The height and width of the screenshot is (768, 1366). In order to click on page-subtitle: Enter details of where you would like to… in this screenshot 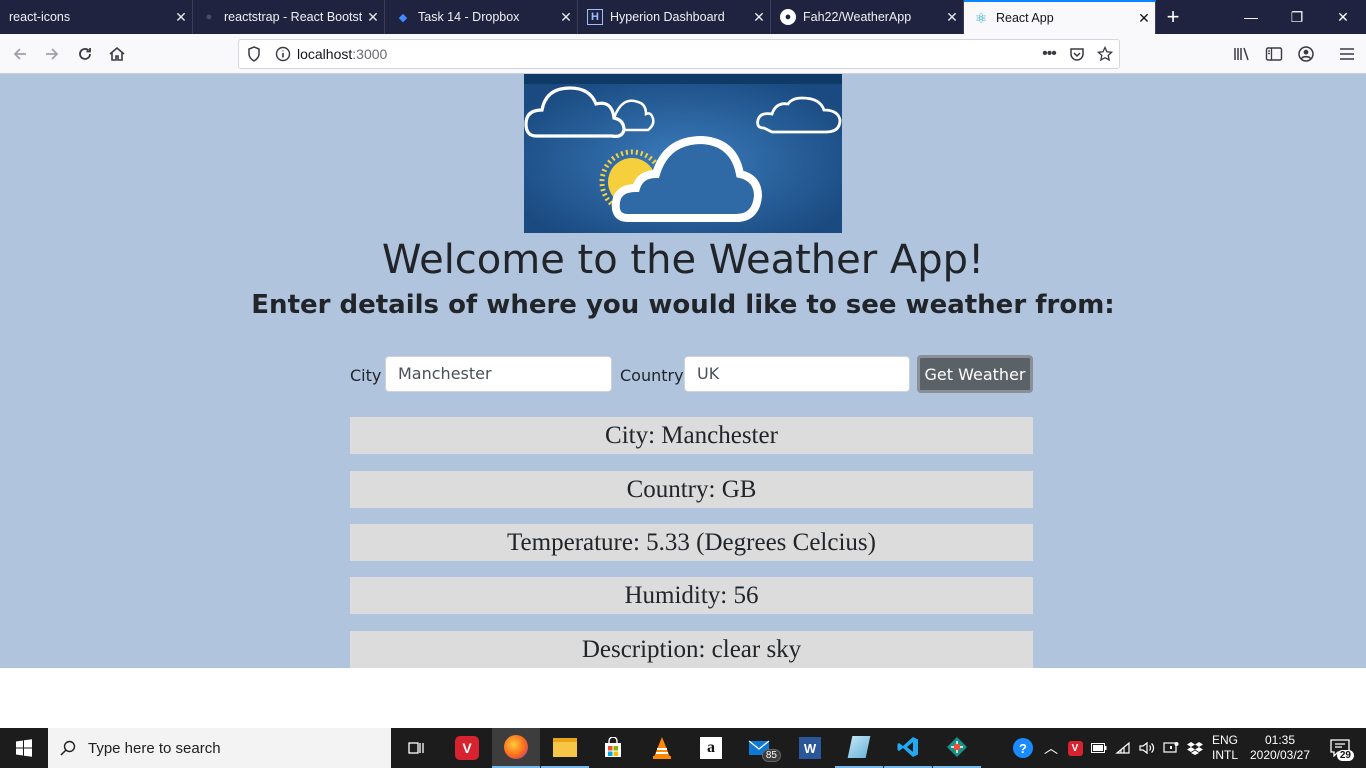, I will do `click(683, 305)`.